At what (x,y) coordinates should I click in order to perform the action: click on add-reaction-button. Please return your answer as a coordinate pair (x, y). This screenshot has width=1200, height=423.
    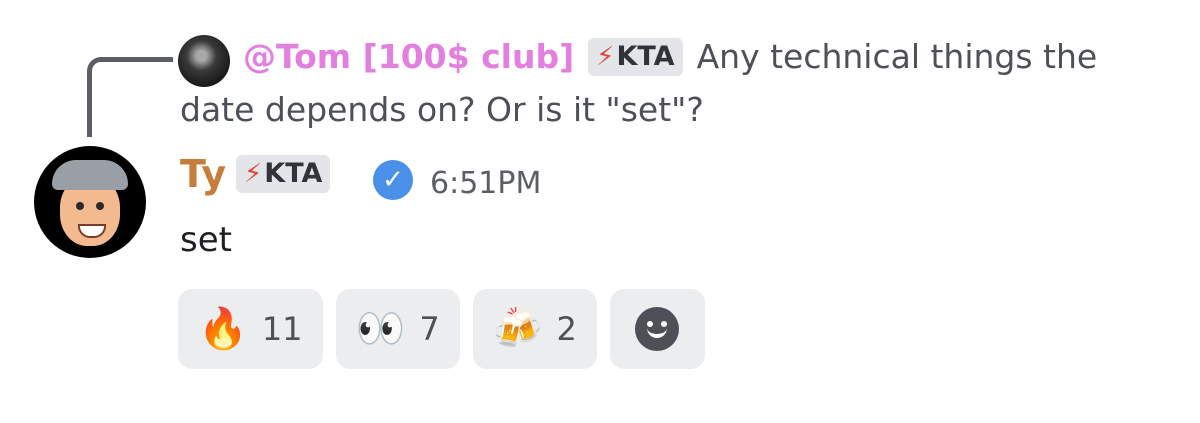
    Looking at the image, I should click on (657, 329).